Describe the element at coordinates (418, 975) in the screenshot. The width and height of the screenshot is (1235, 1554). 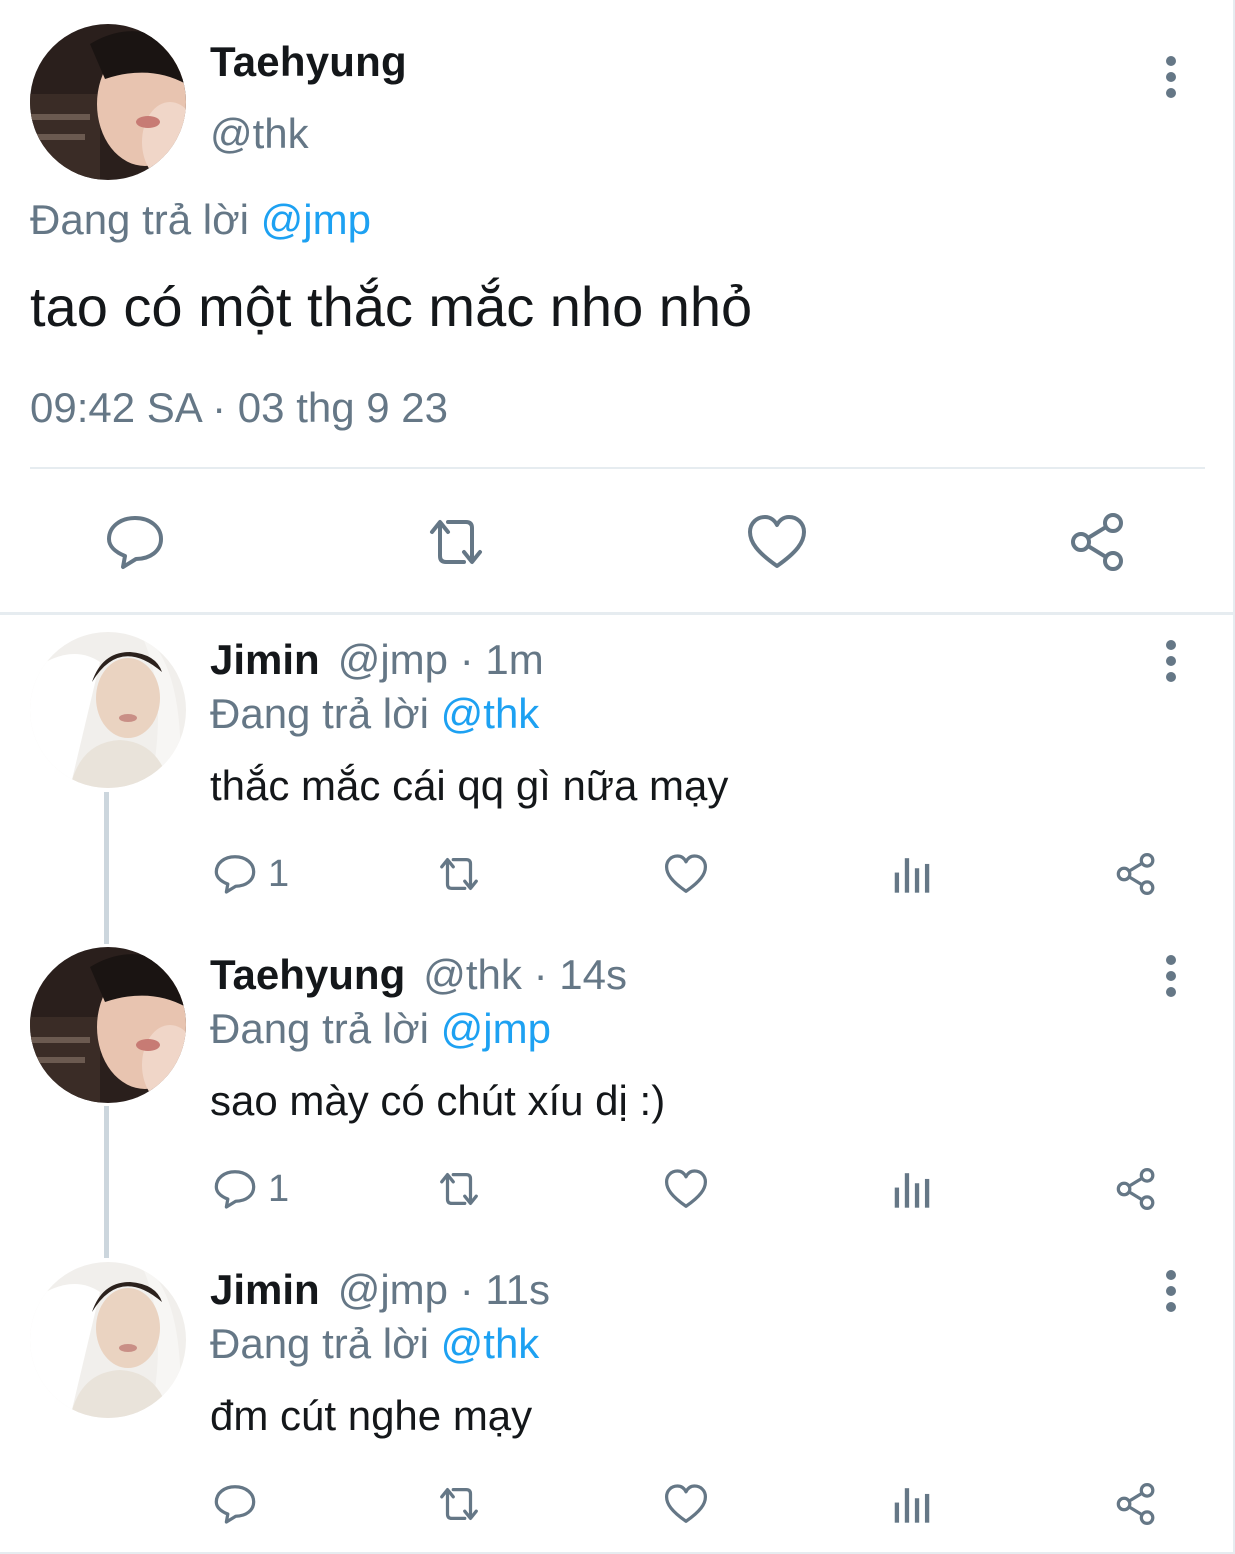
I see `reply-header: Taehyung @thk · 14s` at that location.